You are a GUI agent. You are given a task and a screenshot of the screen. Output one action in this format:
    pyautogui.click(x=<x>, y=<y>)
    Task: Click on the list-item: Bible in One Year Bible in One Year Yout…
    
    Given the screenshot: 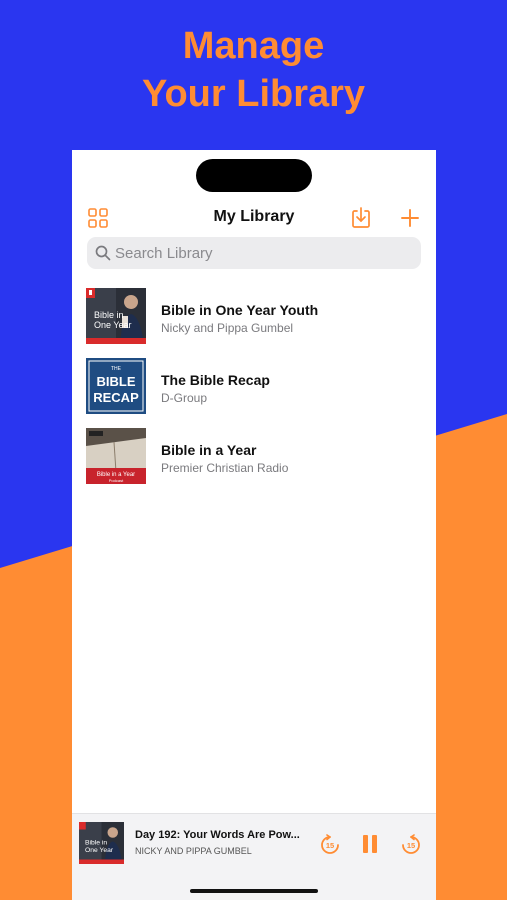 What is the action you would take?
    pyautogui.click(x=254, y=316)
    